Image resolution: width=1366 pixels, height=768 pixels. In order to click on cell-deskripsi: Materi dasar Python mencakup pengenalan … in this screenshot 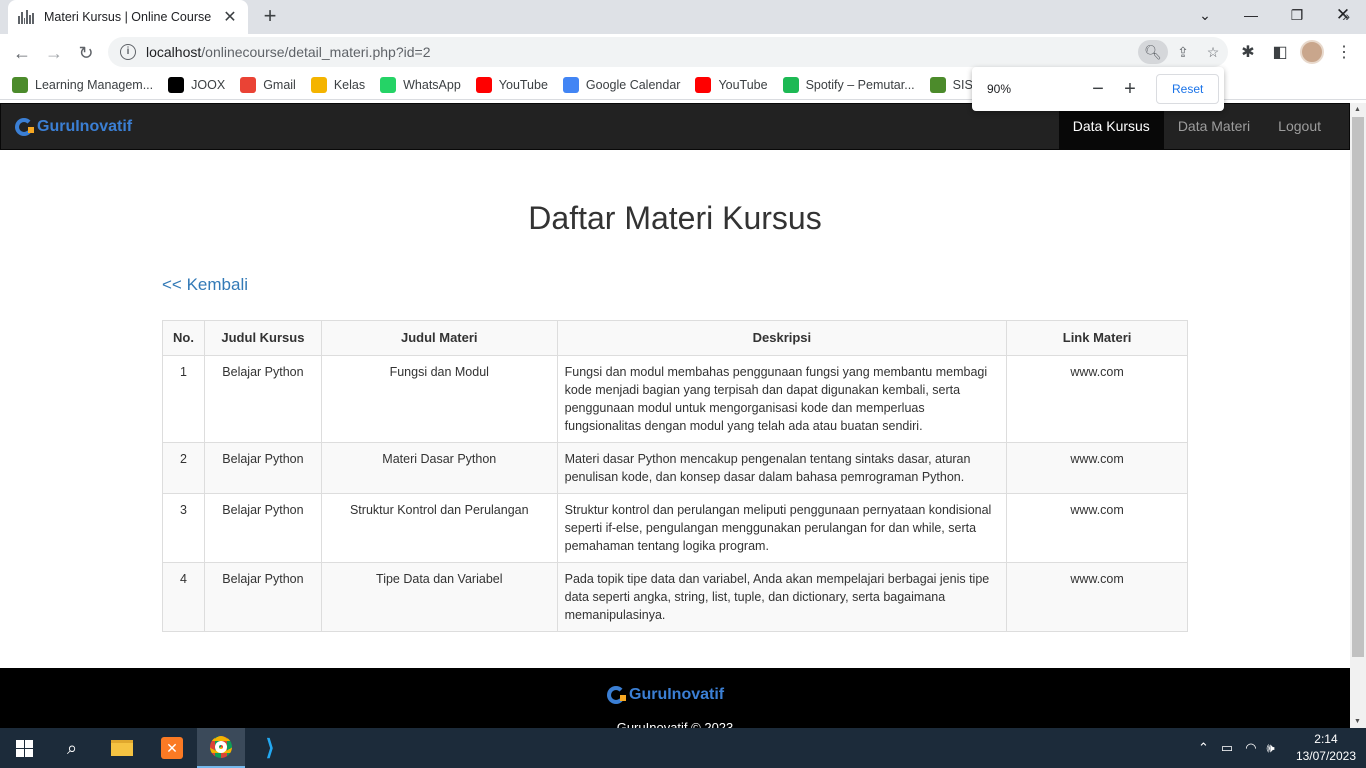, I will do `click(782, 468)`.